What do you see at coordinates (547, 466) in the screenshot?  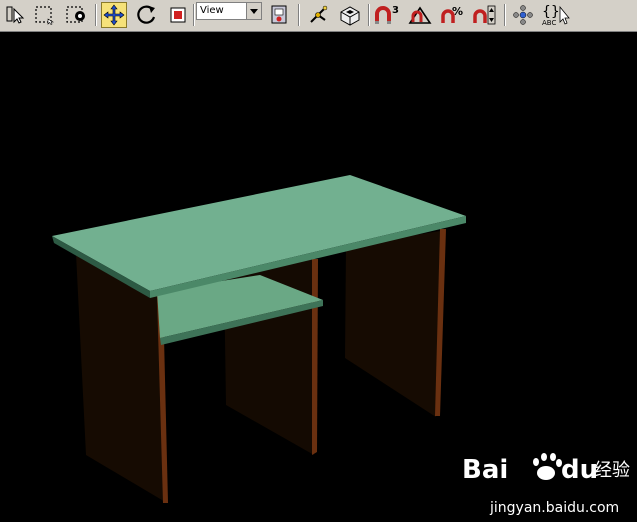 I see `baidu-paw-logo` at bounding box center [547, 466].